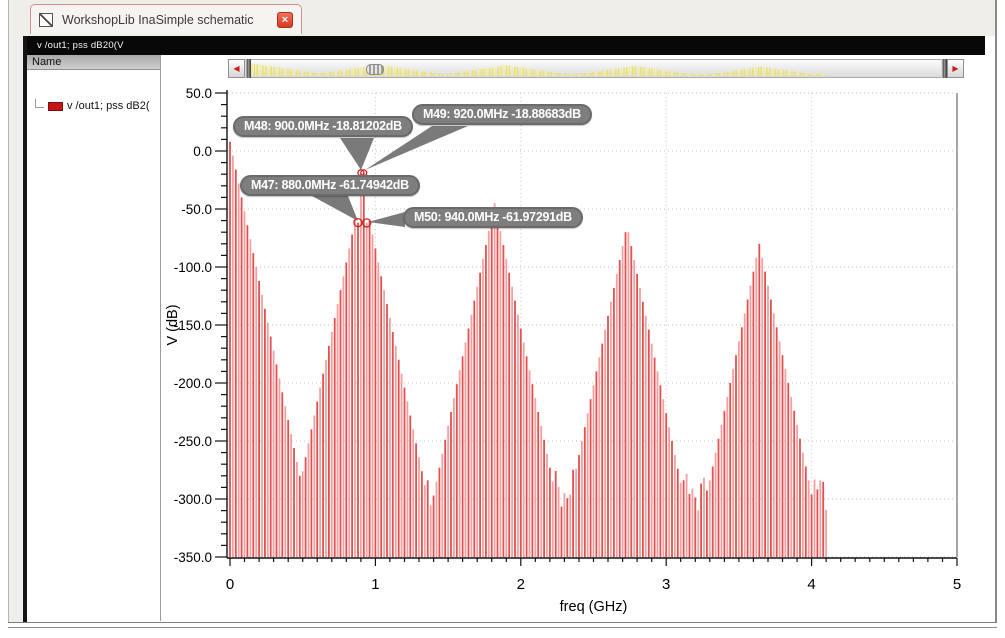  I want to click on horizontal-zoom-scrollbar: ◀ ▶, so click(596, 68).